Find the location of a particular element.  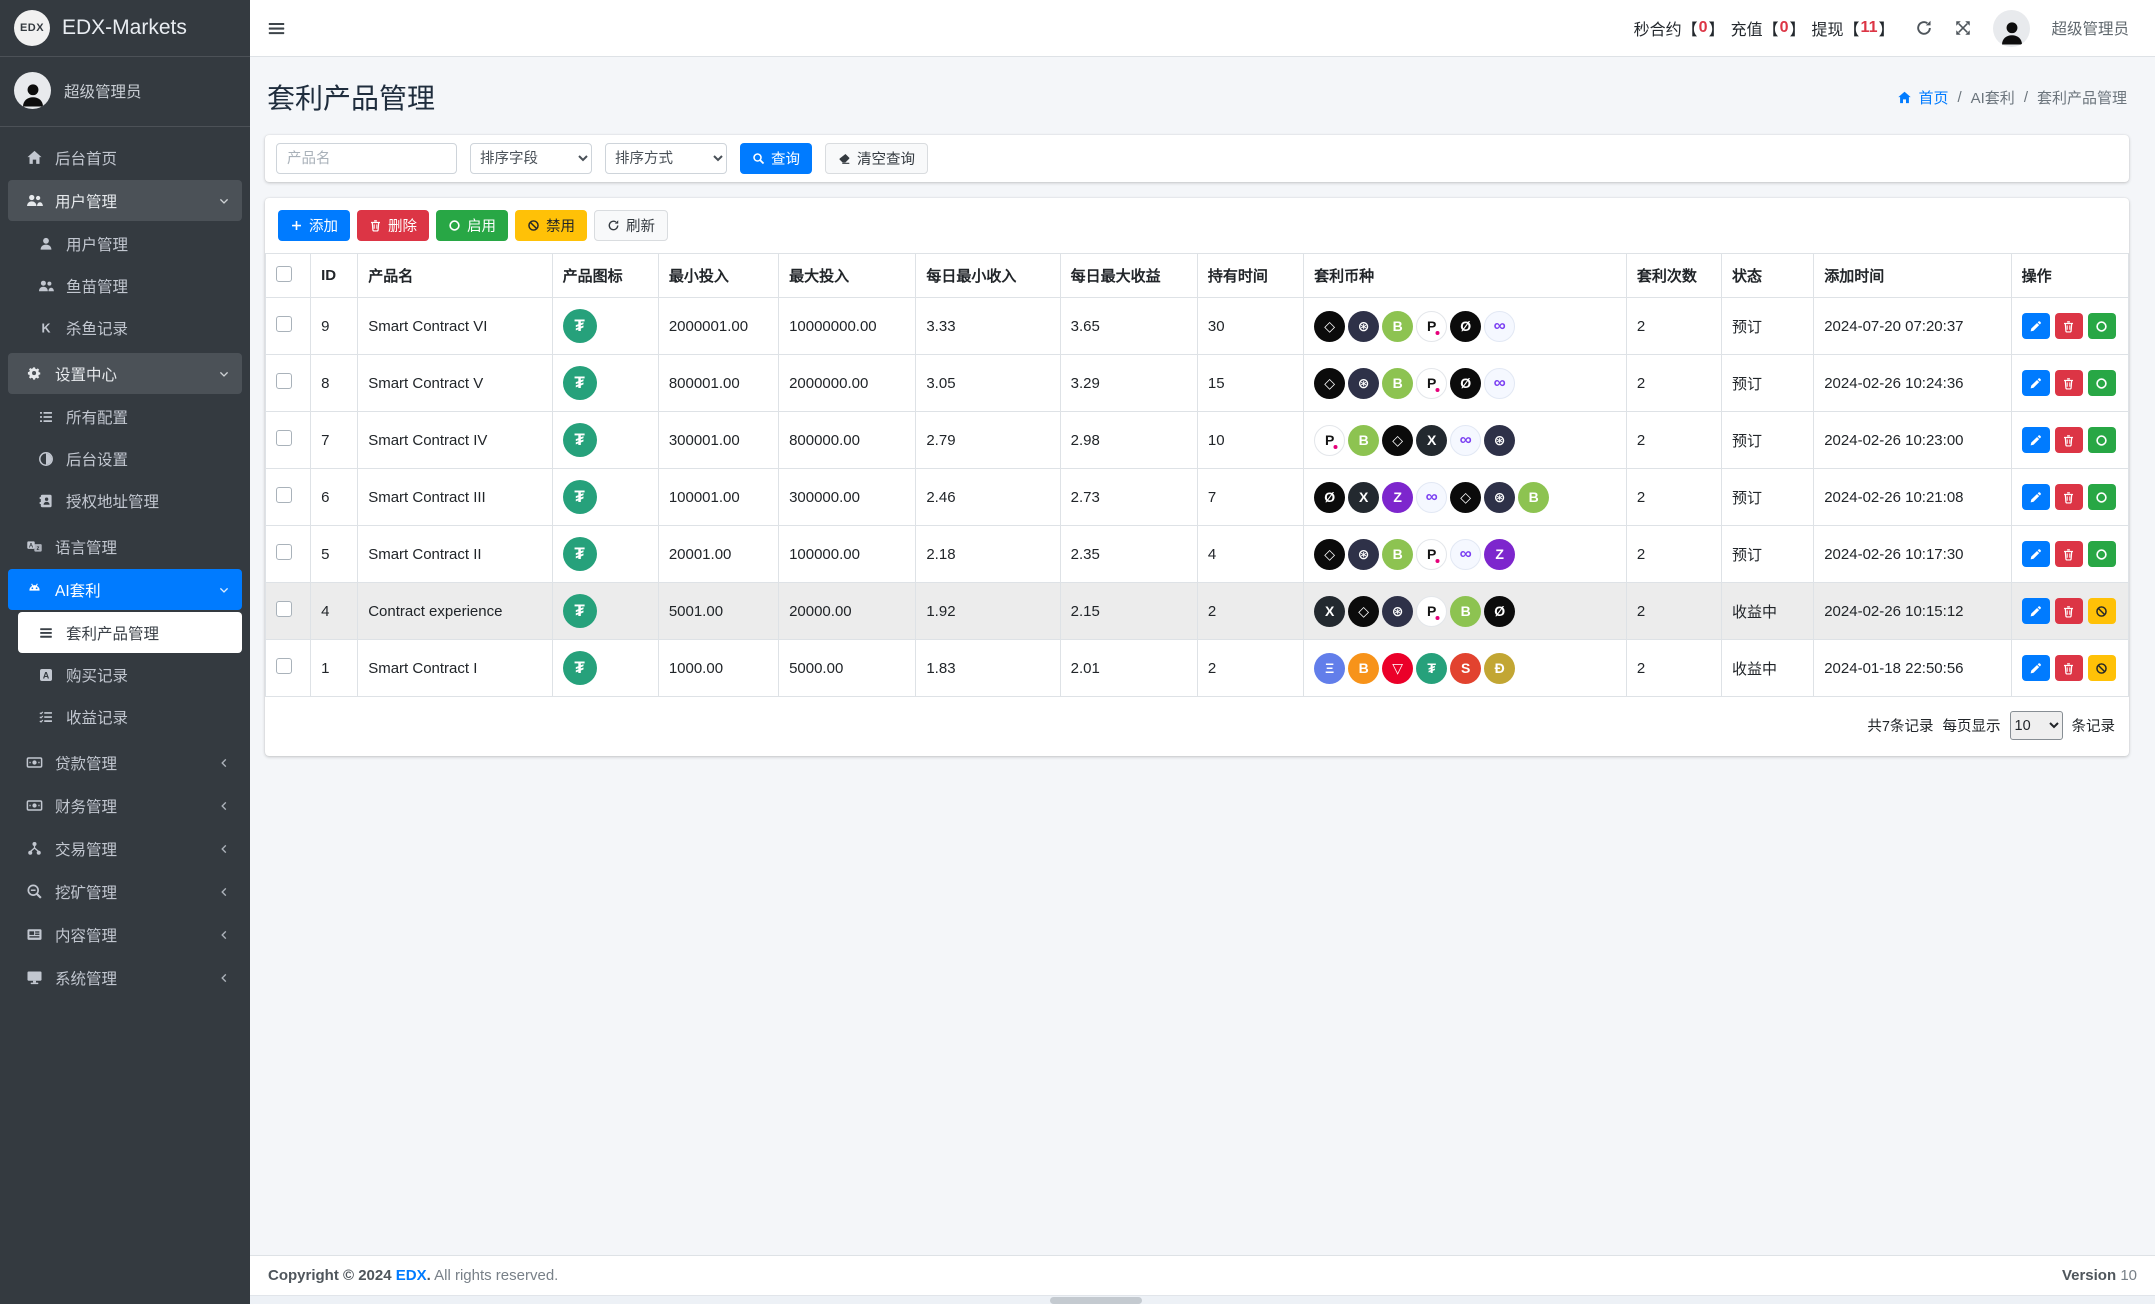

table-cell is located at coordinates (288, 611).